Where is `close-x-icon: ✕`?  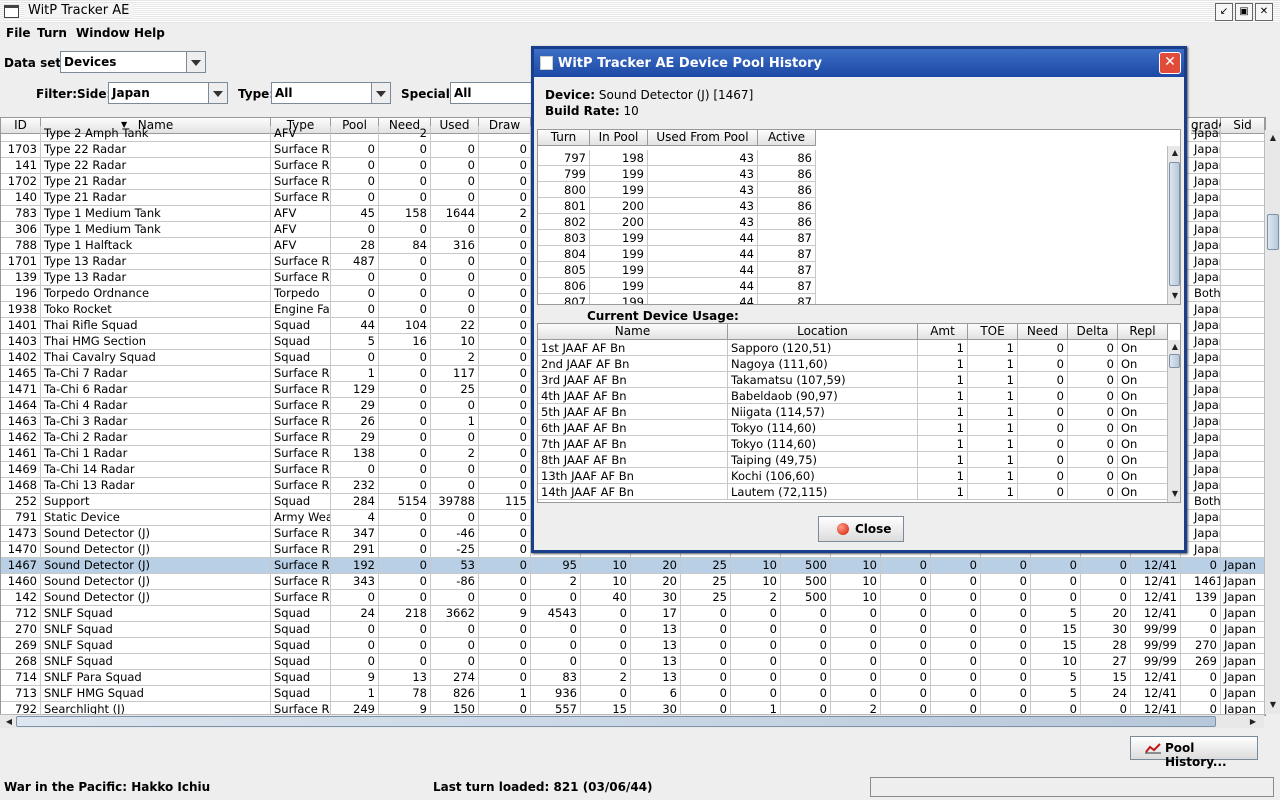
close-x-icon: ✕ is located at coordinates (1170, 63).